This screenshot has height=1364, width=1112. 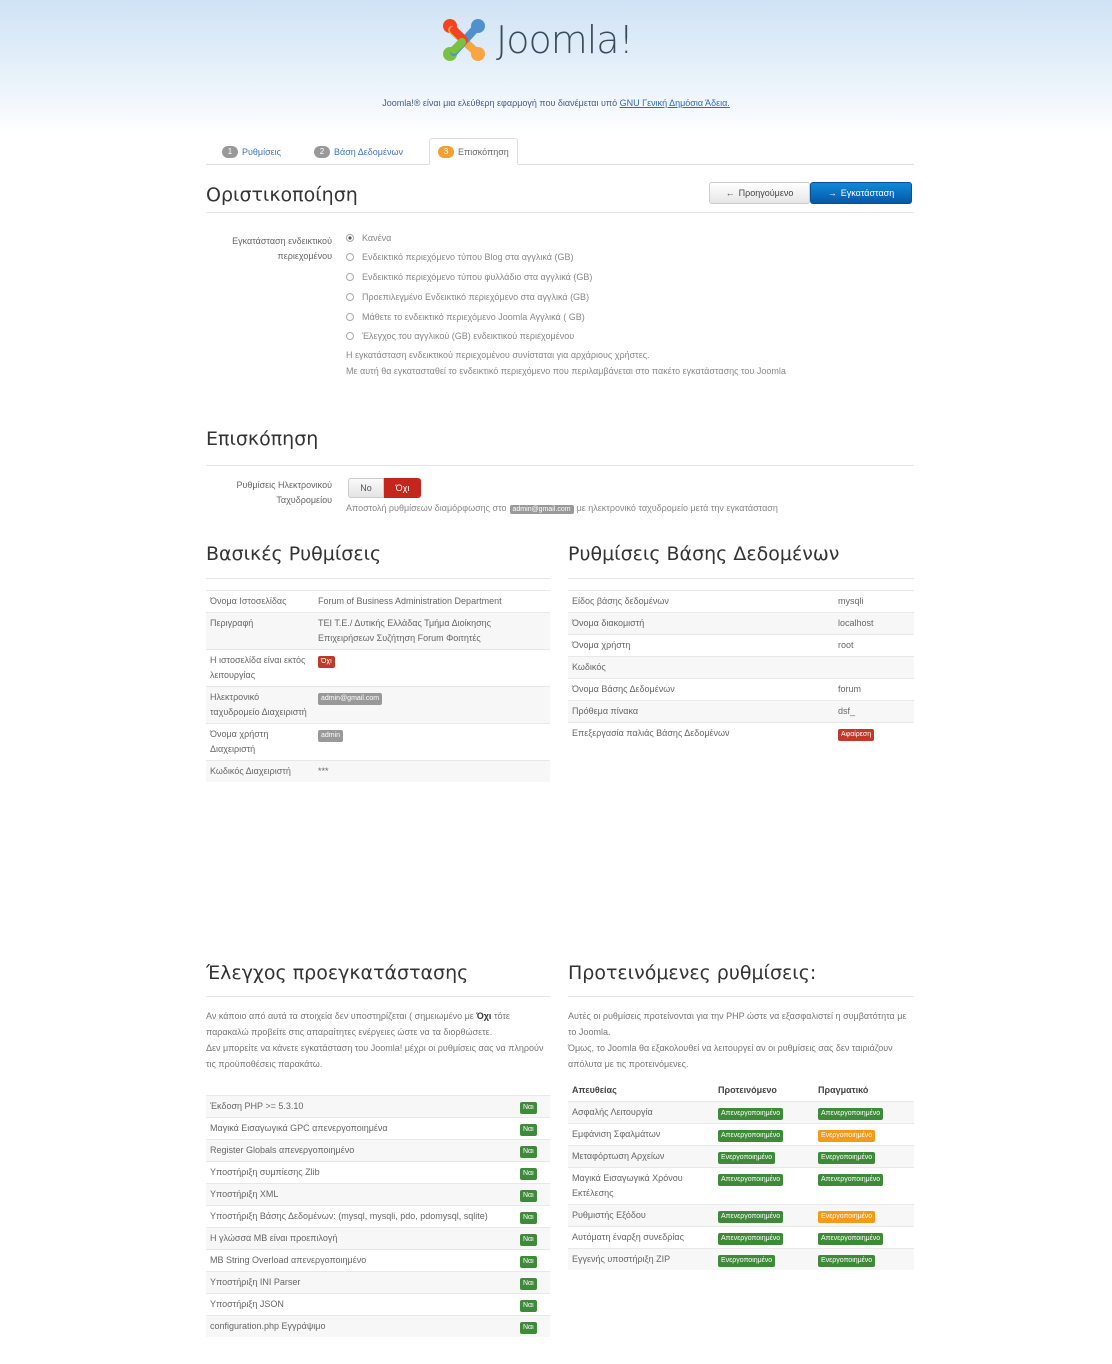 What do you see at coordinates (701, 711) in the screenshot?
I see `db-key: Πρόθεμα πίνακα` at bounding box center [701, 711].